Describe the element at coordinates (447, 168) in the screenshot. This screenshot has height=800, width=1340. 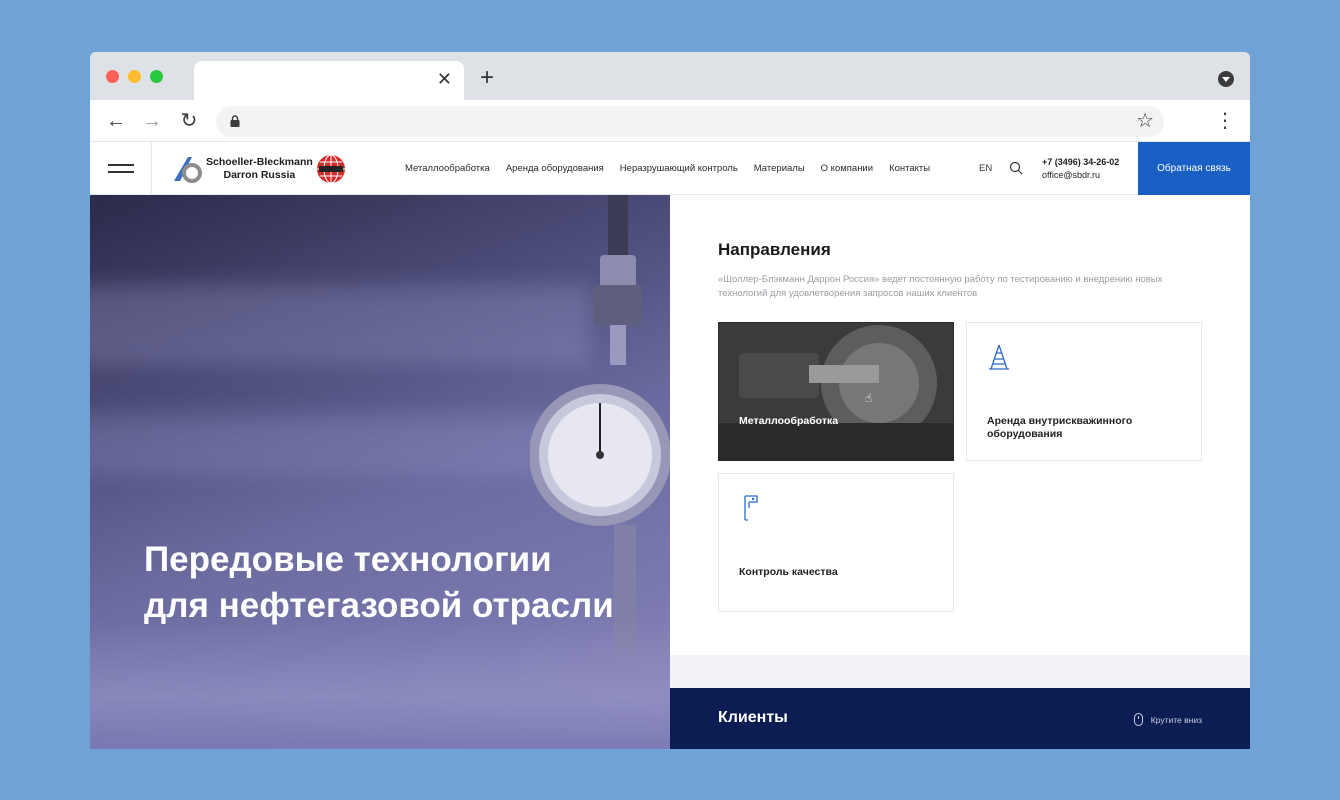
I see `nav-metalworking: Металлообработка` at that location.